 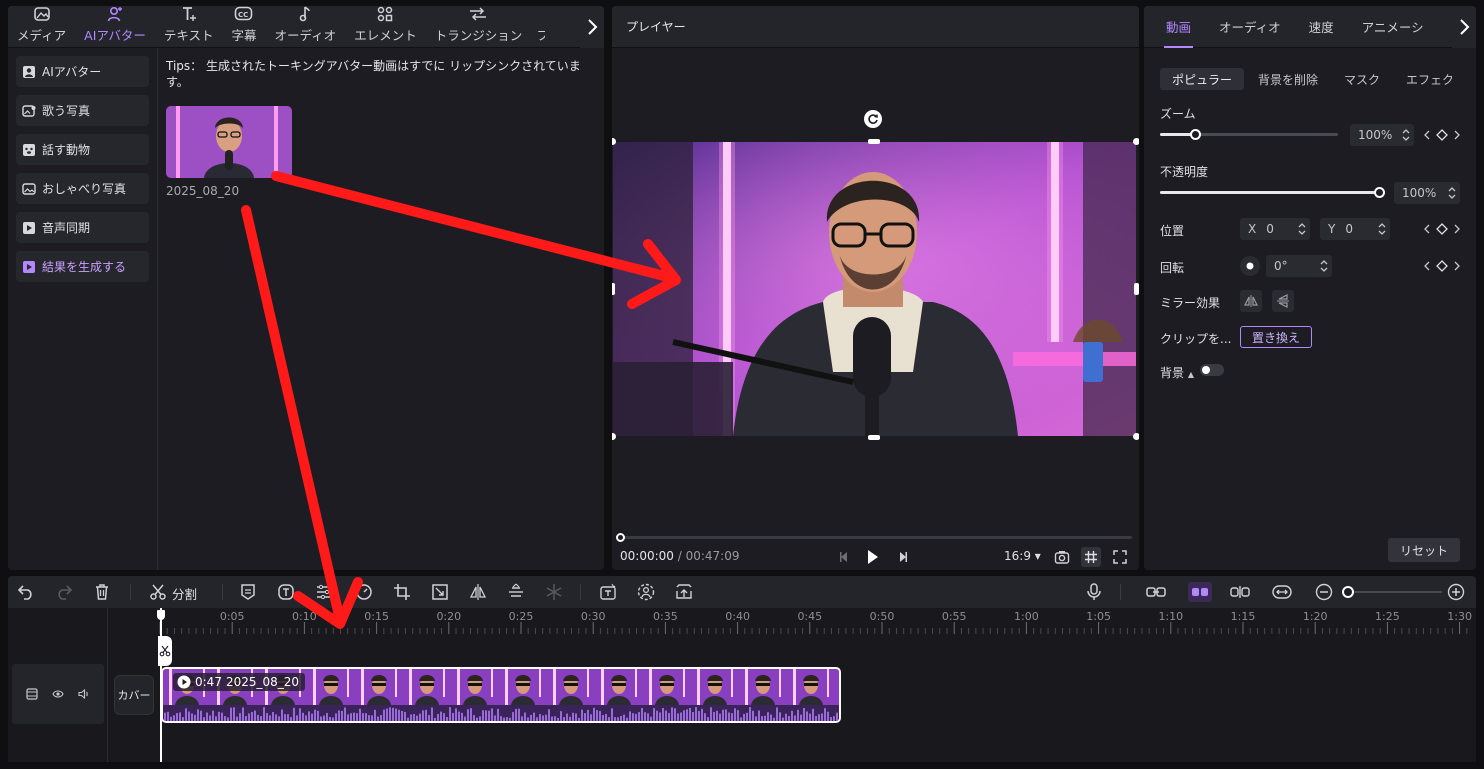 I want to click on playback-scrubber, so click(x=874, y=537).